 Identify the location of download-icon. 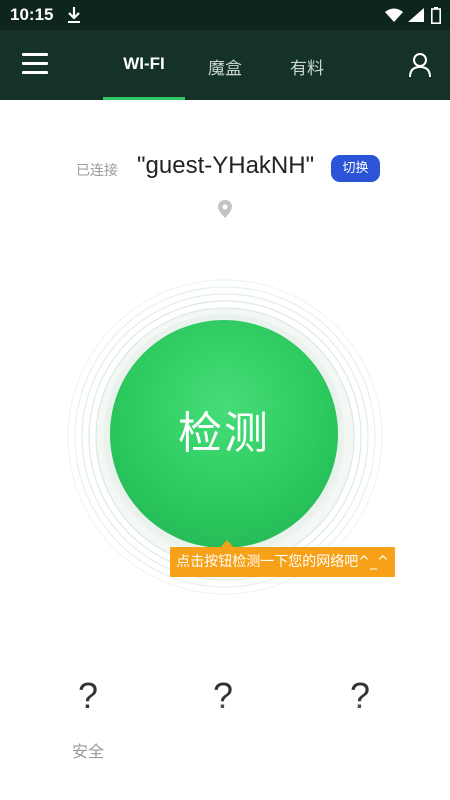
(74, 15).